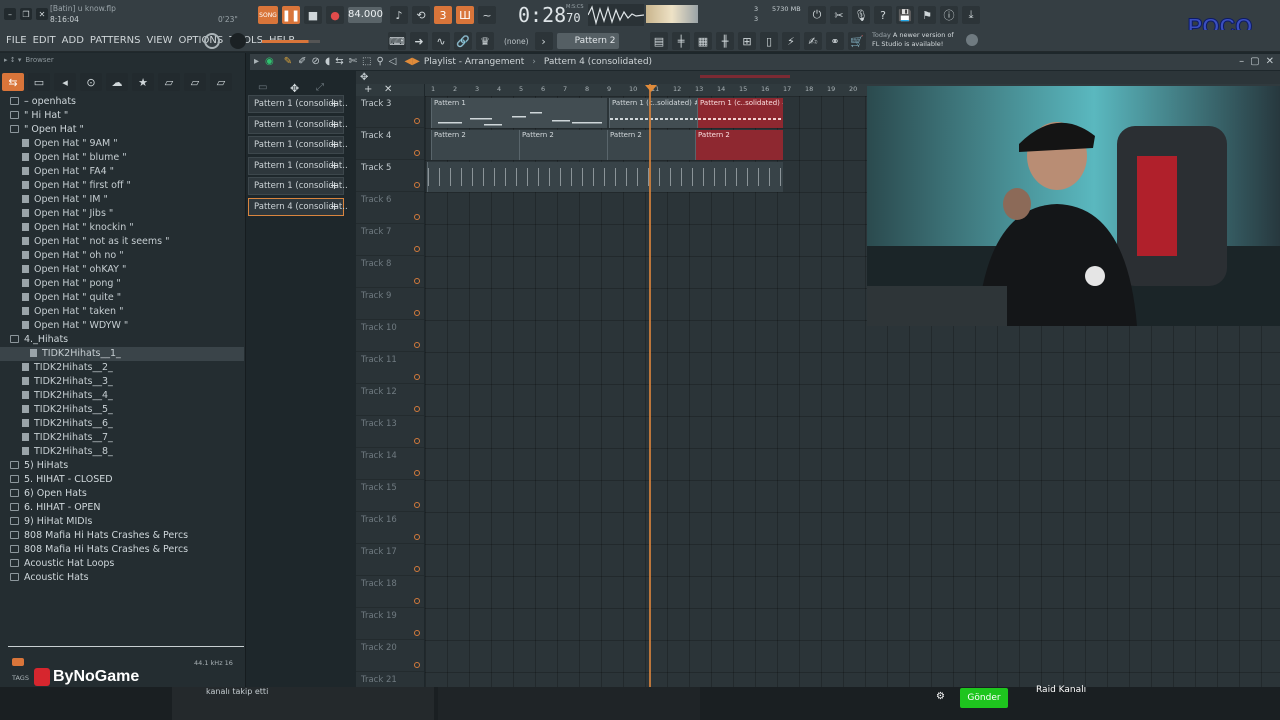 The image size is (1280, 720). I want to click on browser-tab-favorites: ★, so click(143, 82).